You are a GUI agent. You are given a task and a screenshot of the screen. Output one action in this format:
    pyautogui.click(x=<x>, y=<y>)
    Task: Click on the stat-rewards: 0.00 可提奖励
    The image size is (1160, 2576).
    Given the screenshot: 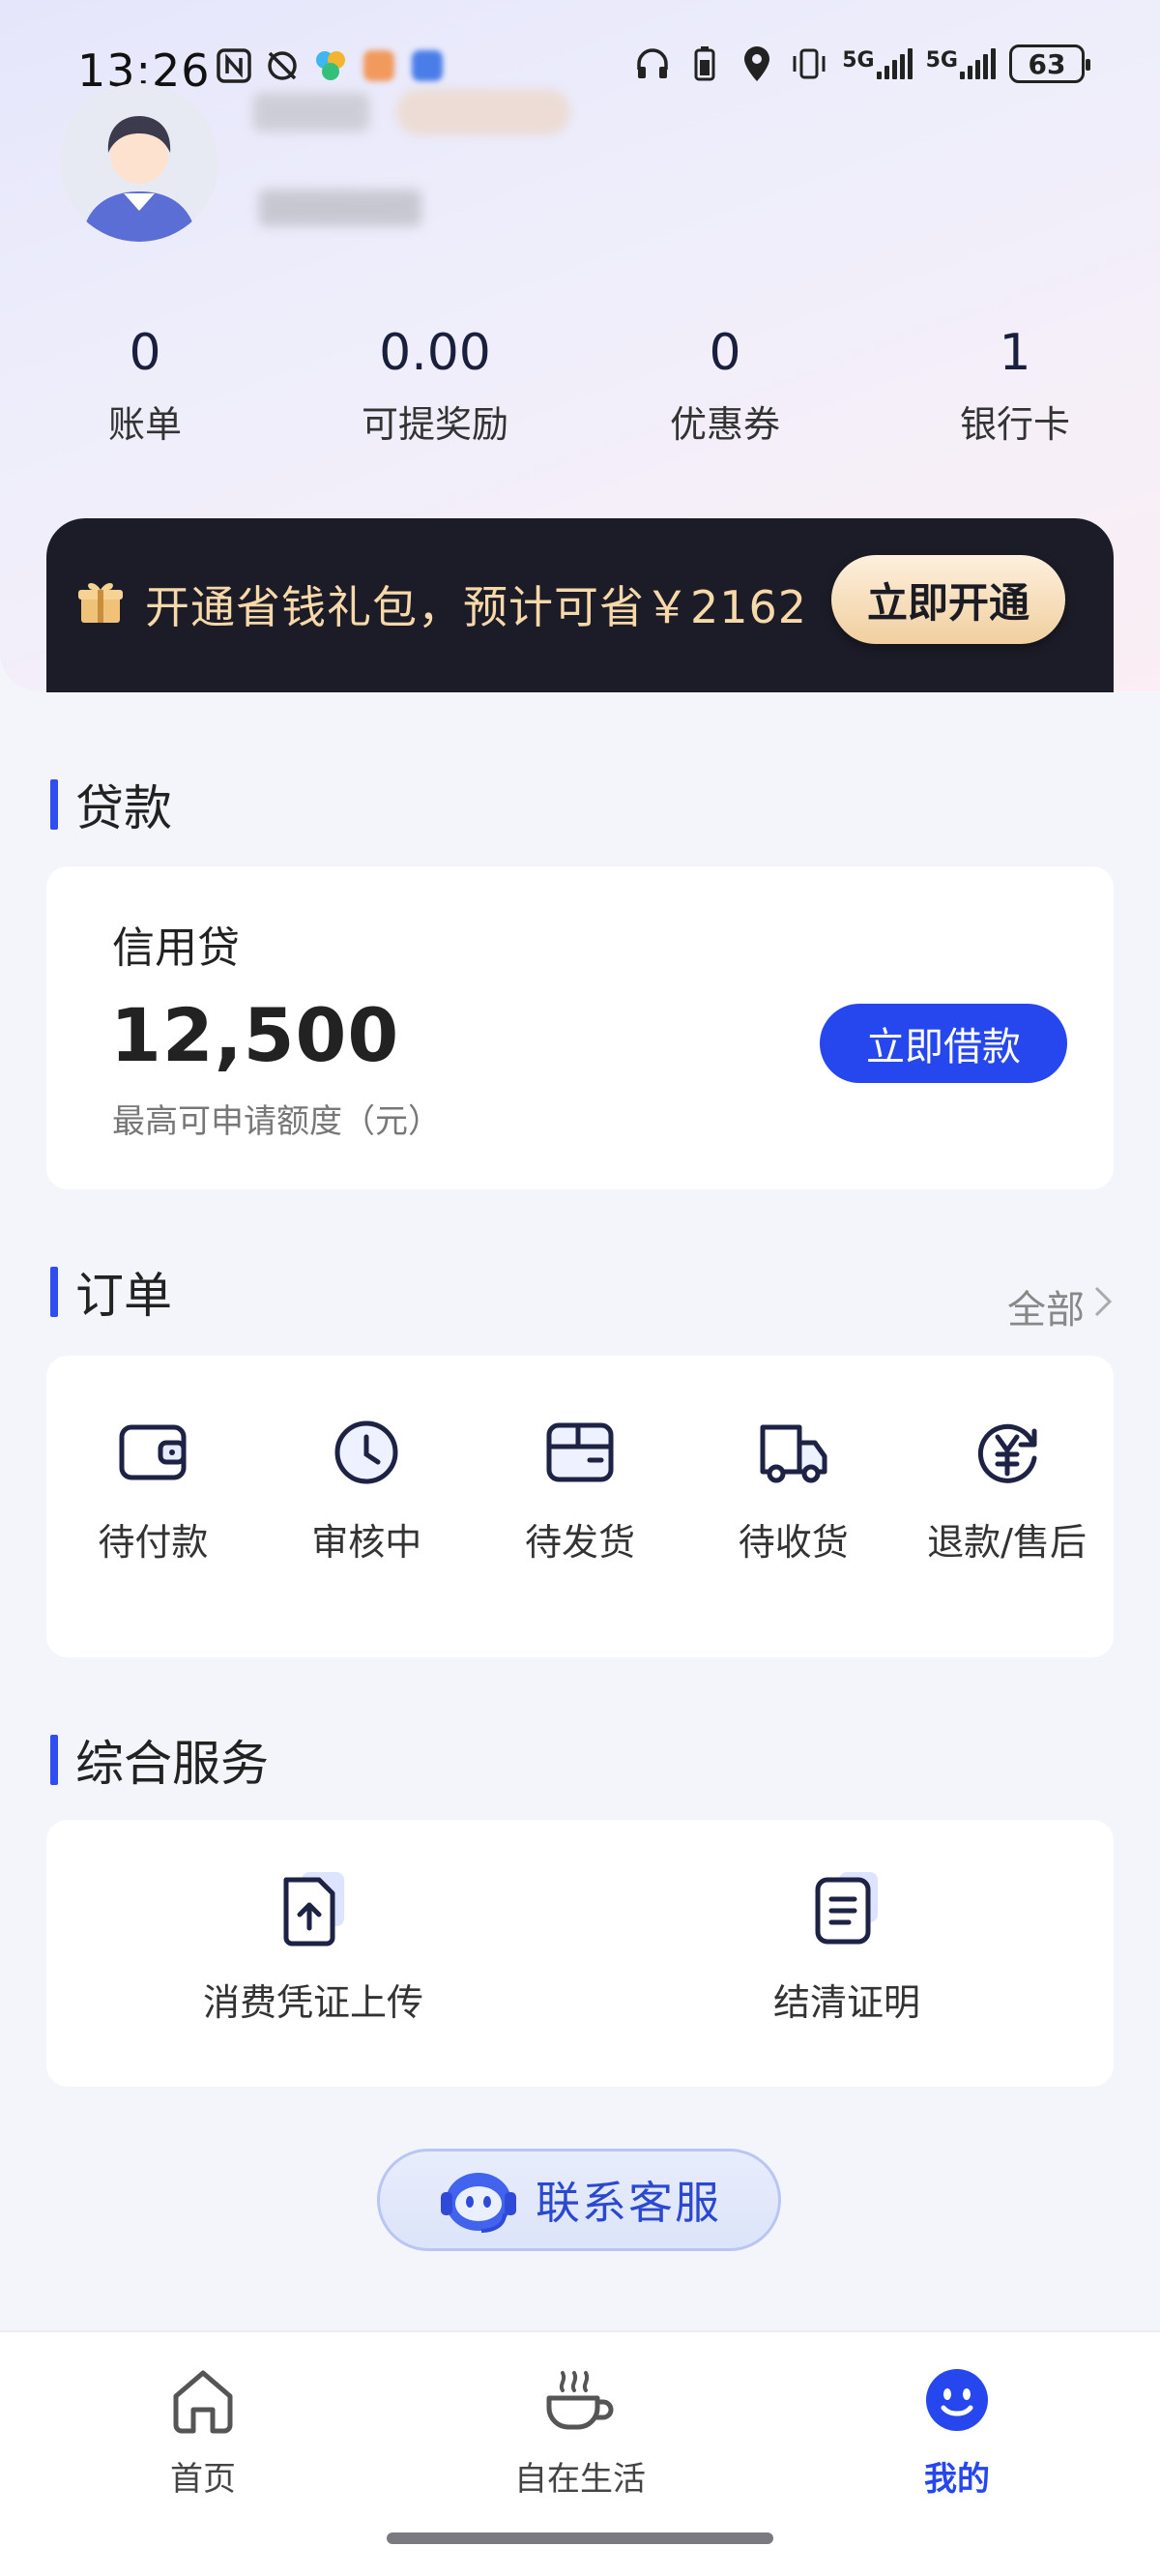 What is the action you would take?
    pyautogui.click(x=435, y=383)
    